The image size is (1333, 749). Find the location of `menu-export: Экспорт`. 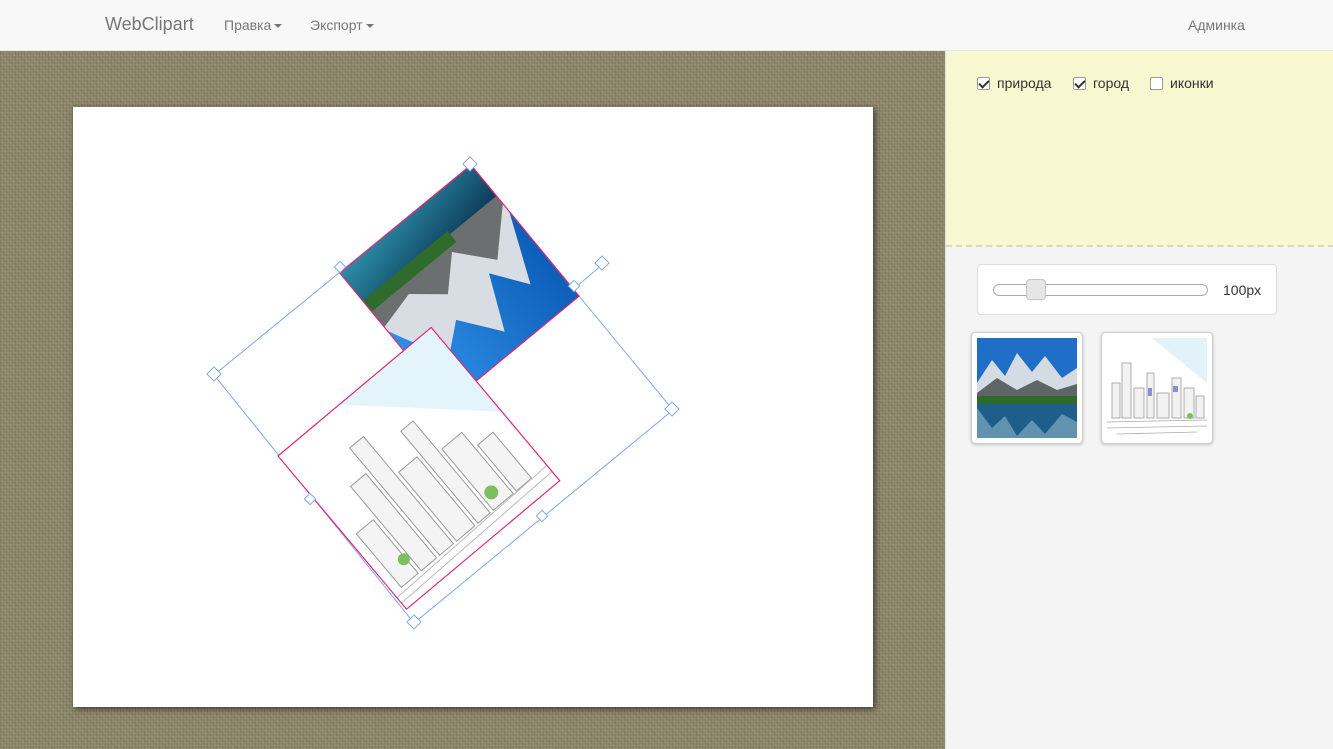

menu-export: Экспорт is located at coordinates (342, 25).